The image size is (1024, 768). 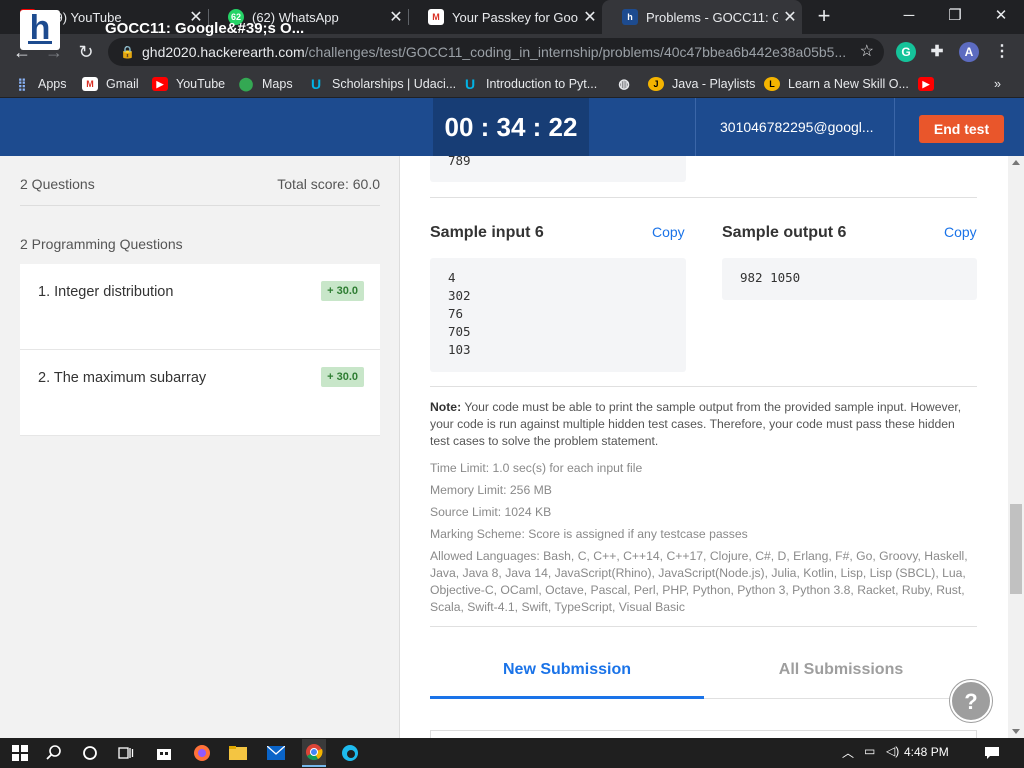 What do you see at coordinates (997, 84) in the screenshot?
I see `bookmarks-overflow-icon: »` at bounding box center [997, 84].